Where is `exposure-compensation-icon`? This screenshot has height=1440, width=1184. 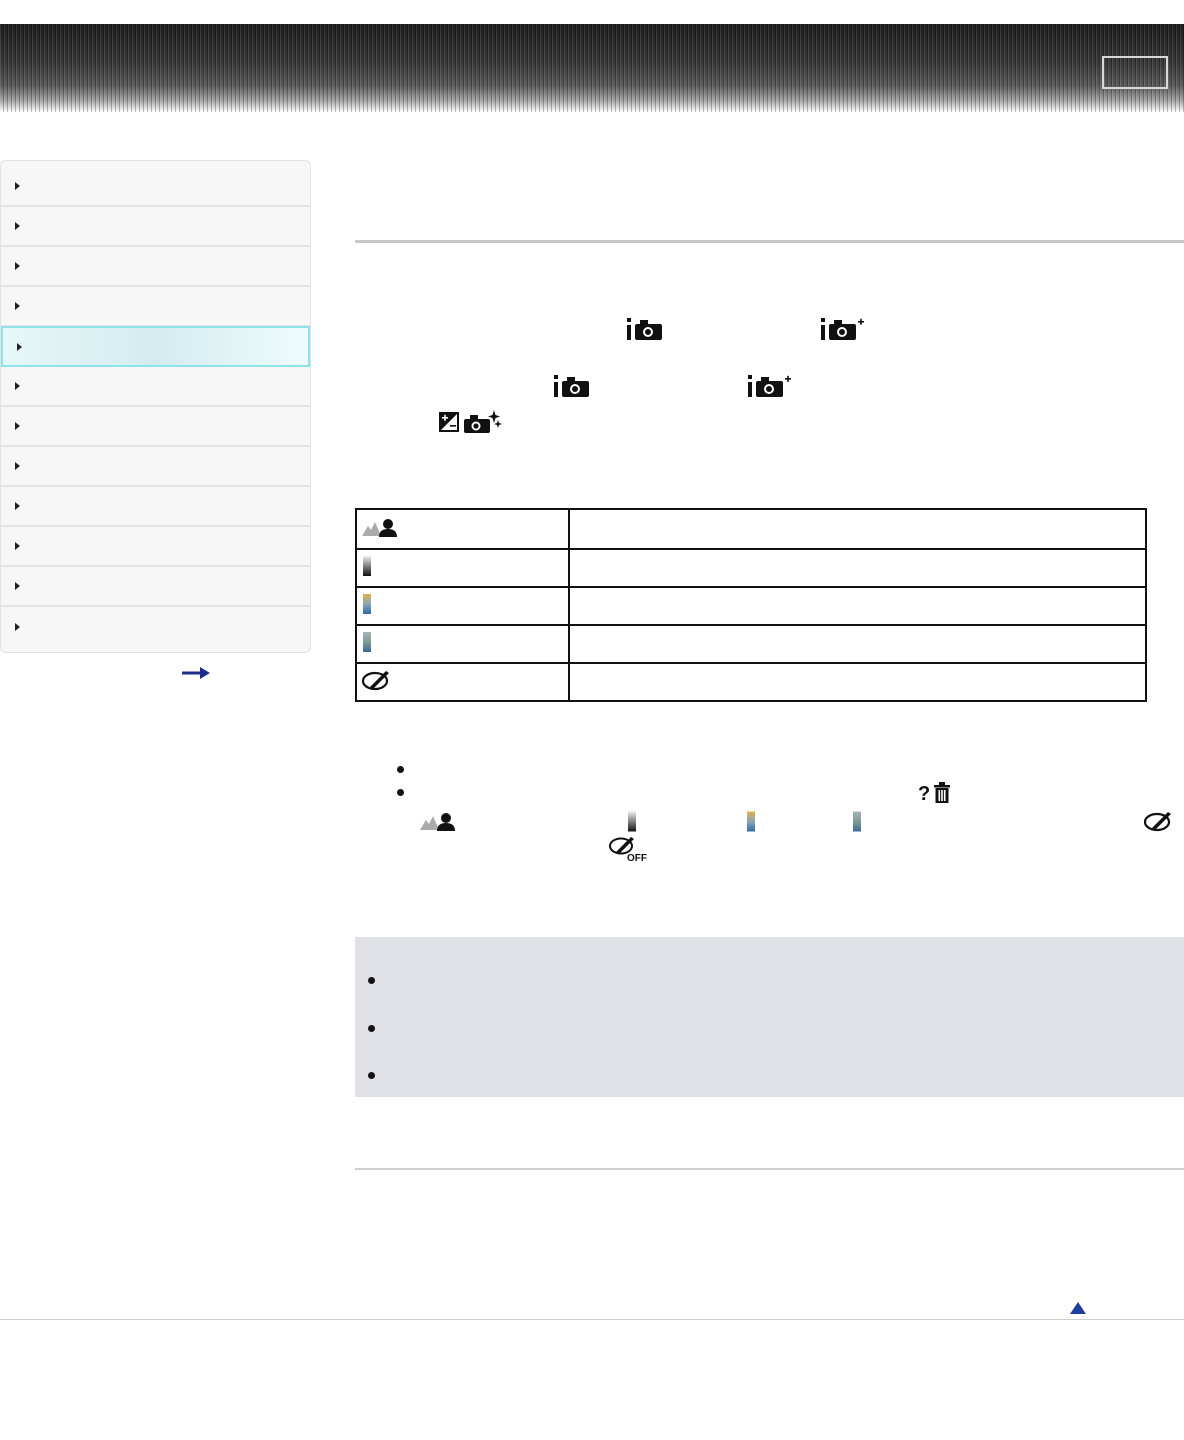
exposure-compensation-icon is located at coordinates (449, 422).